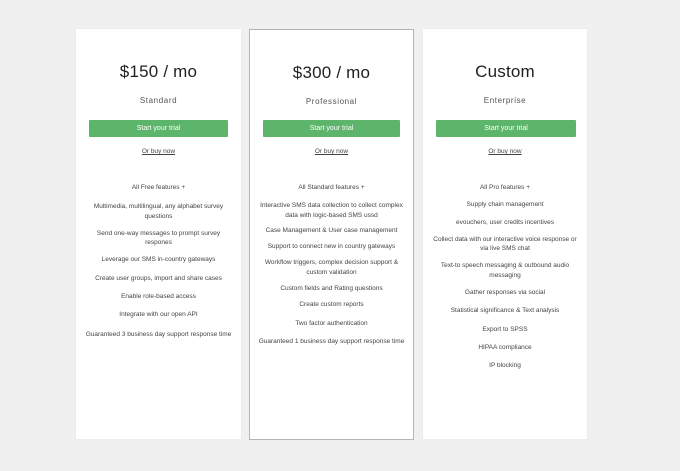 Image resolution: width=680 pixels, height=471 pixels. I want to click on feature-item: Create custom reports, so click(331, 305).